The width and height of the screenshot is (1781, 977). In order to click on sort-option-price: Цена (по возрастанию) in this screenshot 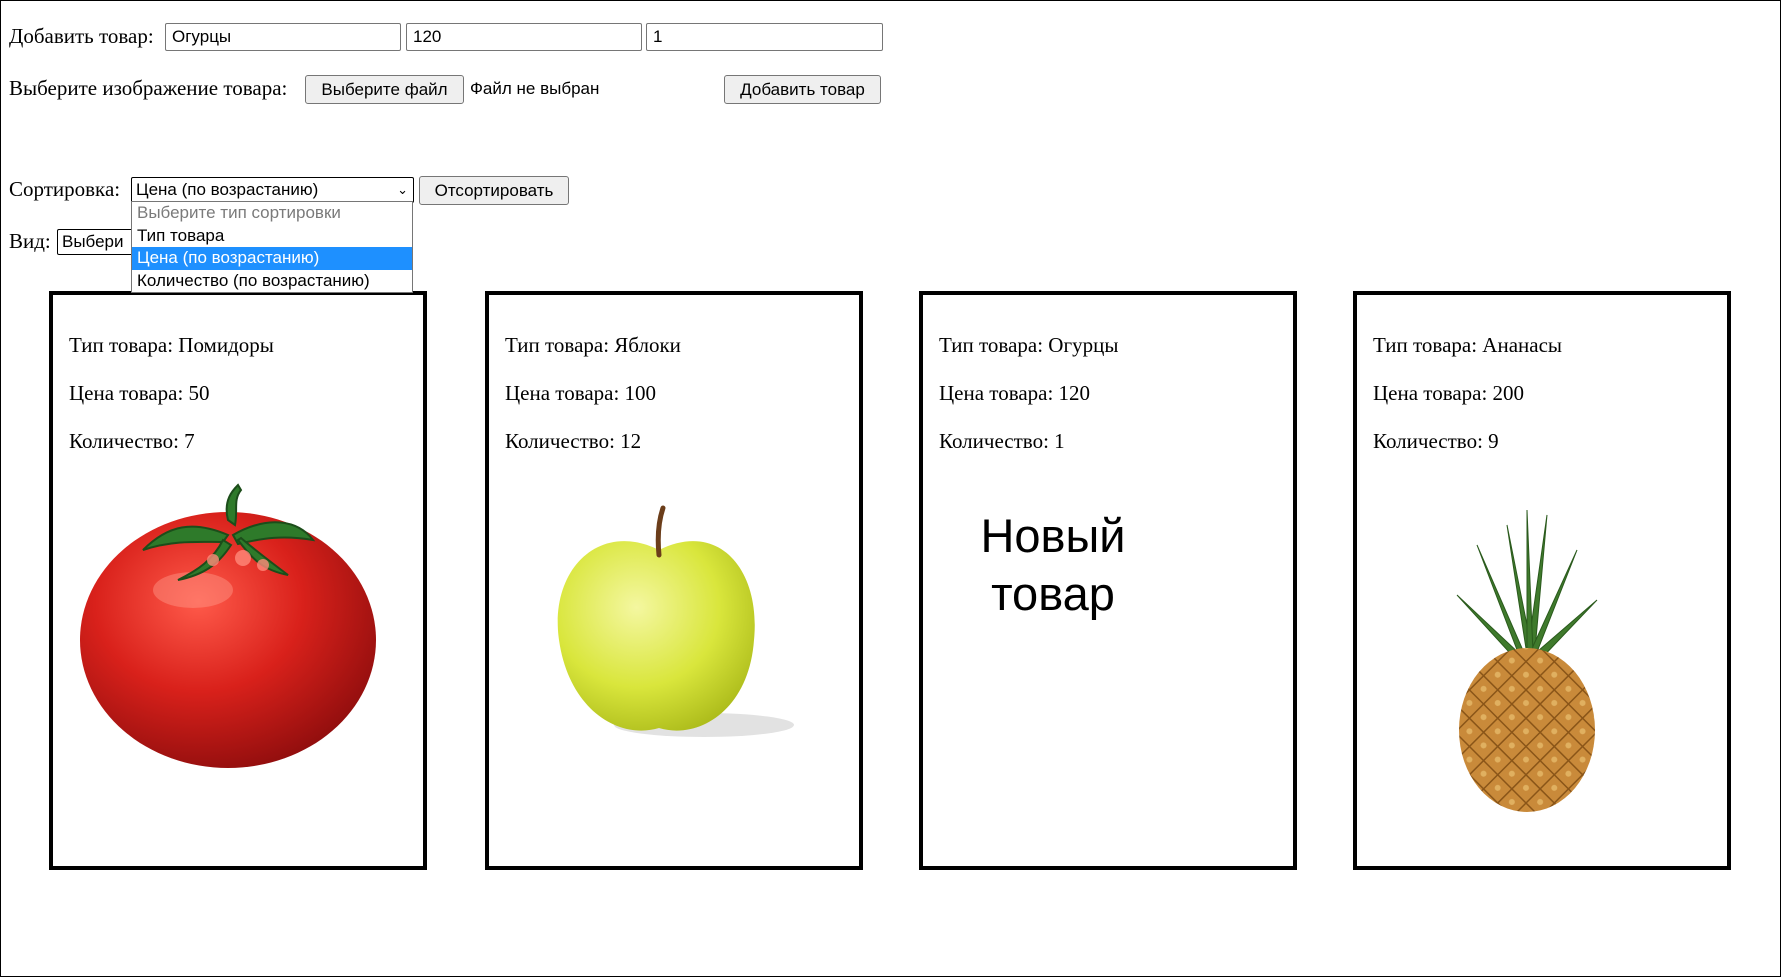, I will do `click(272, 258)`.